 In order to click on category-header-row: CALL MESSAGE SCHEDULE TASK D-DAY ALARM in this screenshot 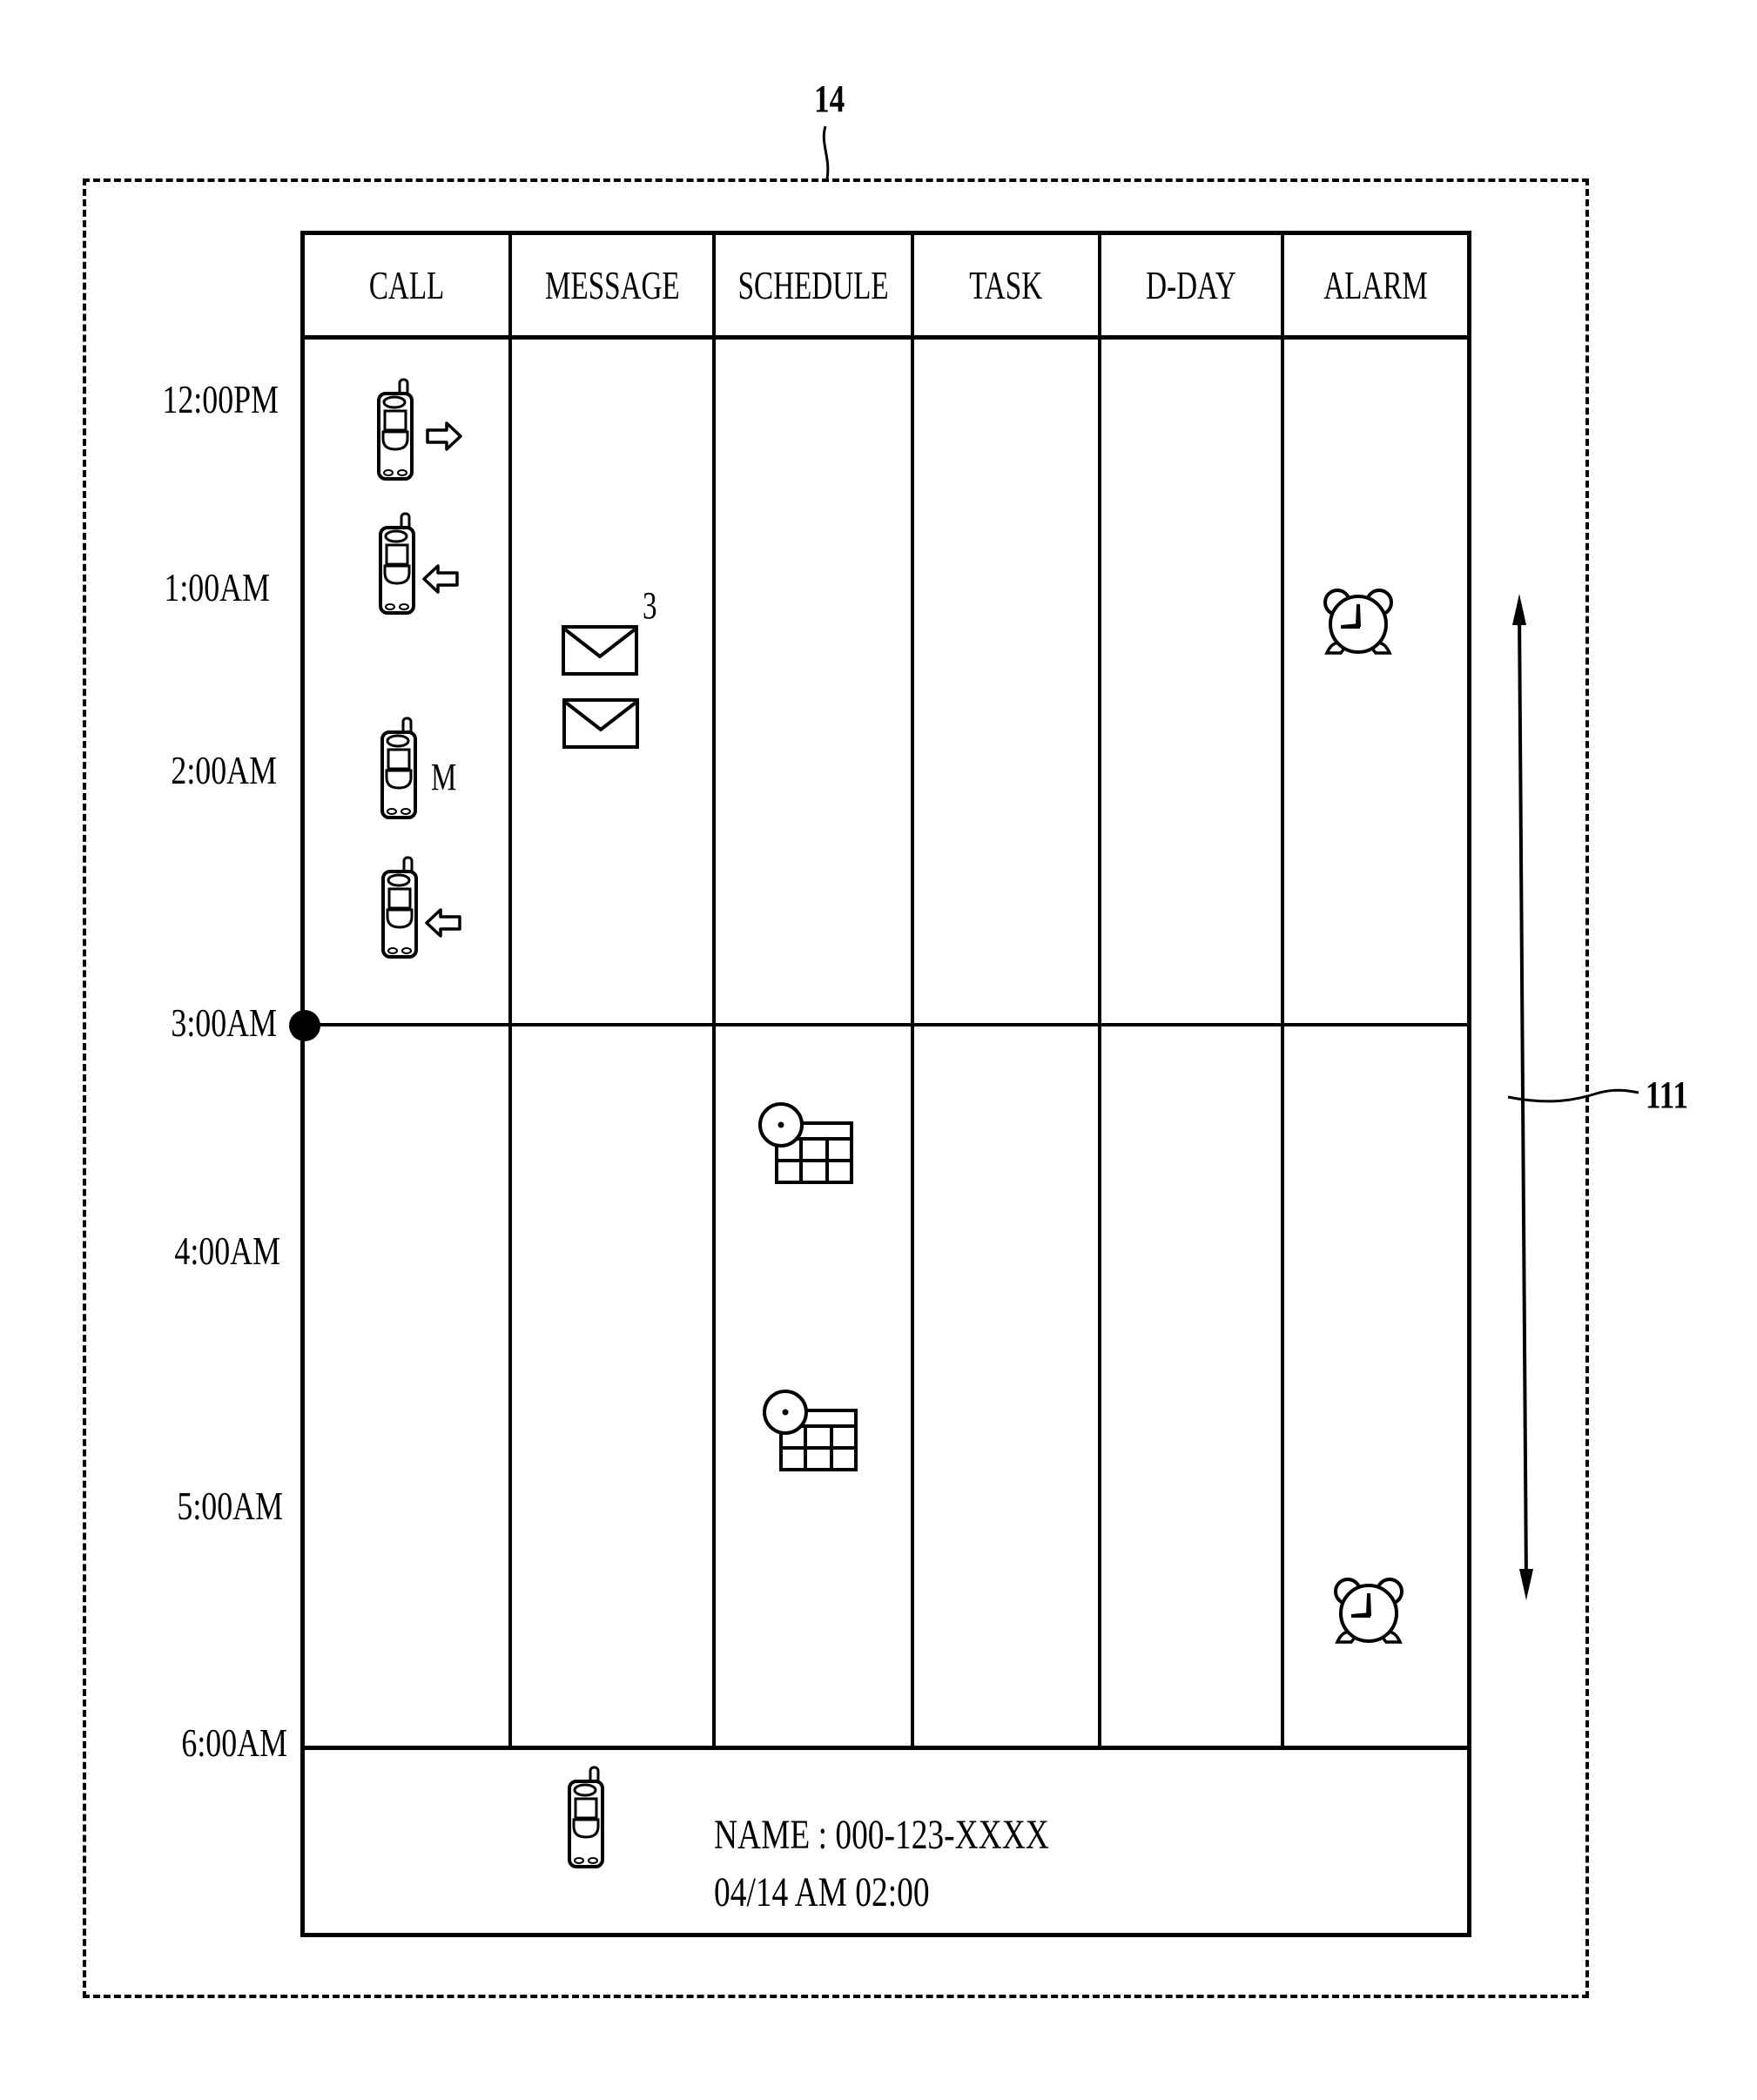, I will do `click(886, 287)`.